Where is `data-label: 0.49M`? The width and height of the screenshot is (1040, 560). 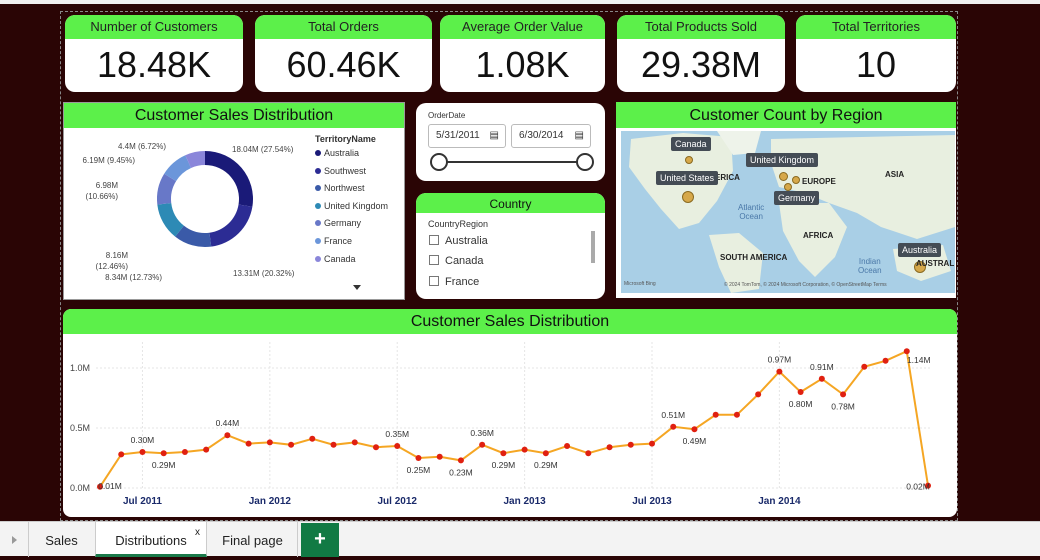
data-label: 0.49M is located at coordinates (695, 441).